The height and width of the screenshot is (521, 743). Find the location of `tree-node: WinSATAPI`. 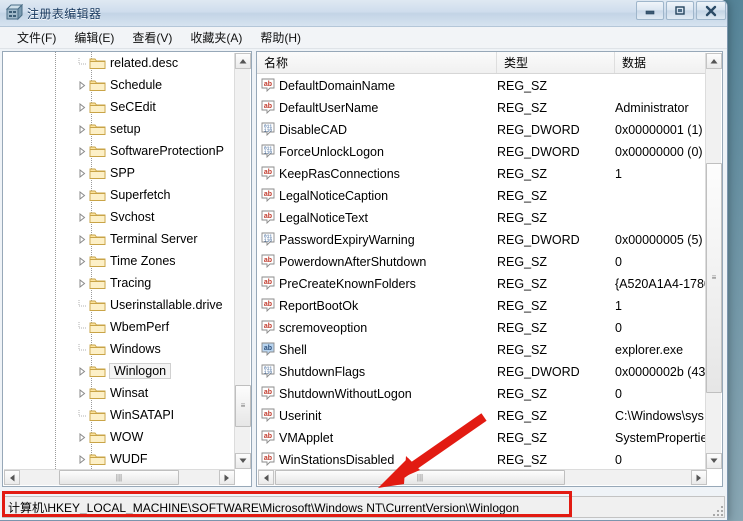

tree-node: WinSATAPI is located at coordinates (118, 415).